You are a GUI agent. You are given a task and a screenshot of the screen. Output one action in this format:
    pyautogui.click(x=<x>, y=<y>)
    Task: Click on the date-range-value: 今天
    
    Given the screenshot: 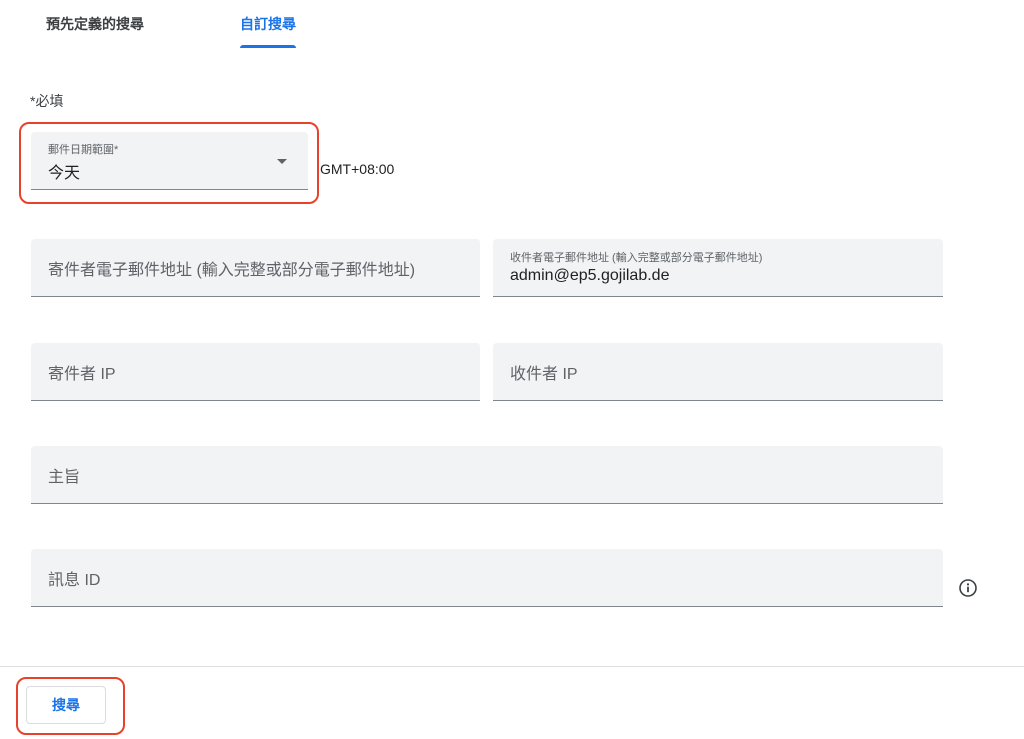 What is the action you would take?
    pyautogui.click(x=64, y=173)
    